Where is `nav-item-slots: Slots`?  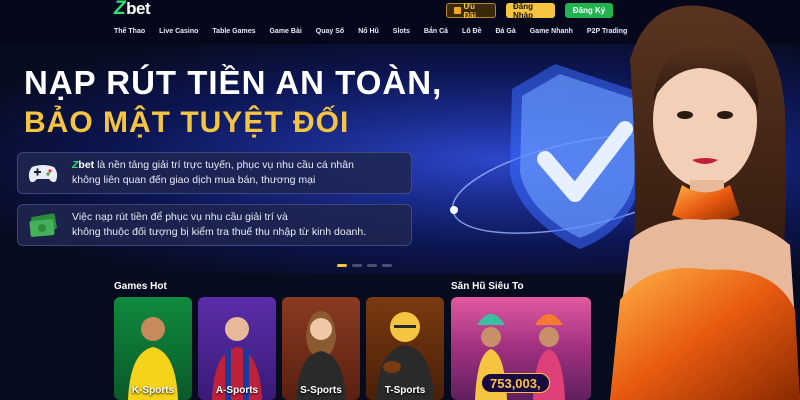
nav-item-slots: Slots is located at coordinates (401, 31).